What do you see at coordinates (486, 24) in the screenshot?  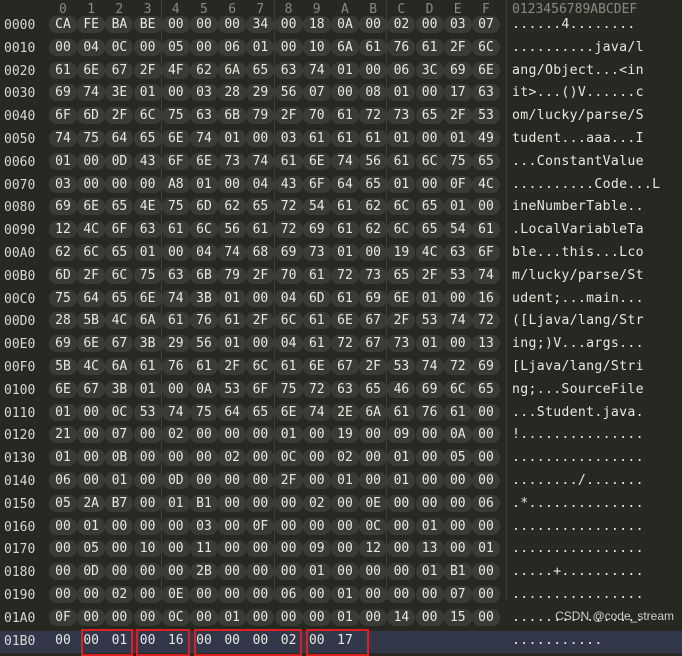 I see `hex-byte: 07` at bounding box center [486, 24].